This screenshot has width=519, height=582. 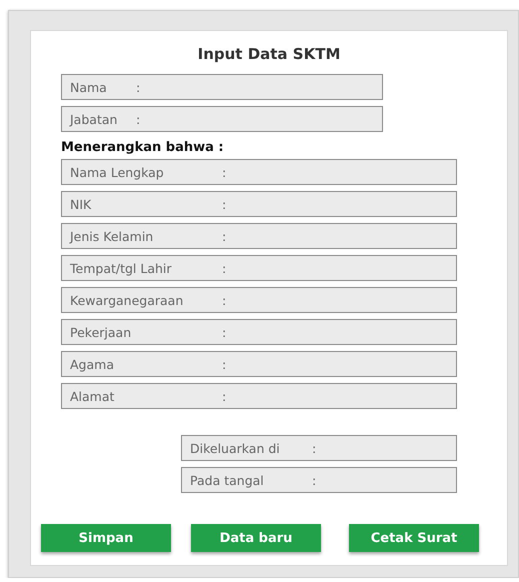 What do you see at coordinates (222, 119) in the screenshot?
I see `input-field: Jabatan :` at bounding box center [222, 119].